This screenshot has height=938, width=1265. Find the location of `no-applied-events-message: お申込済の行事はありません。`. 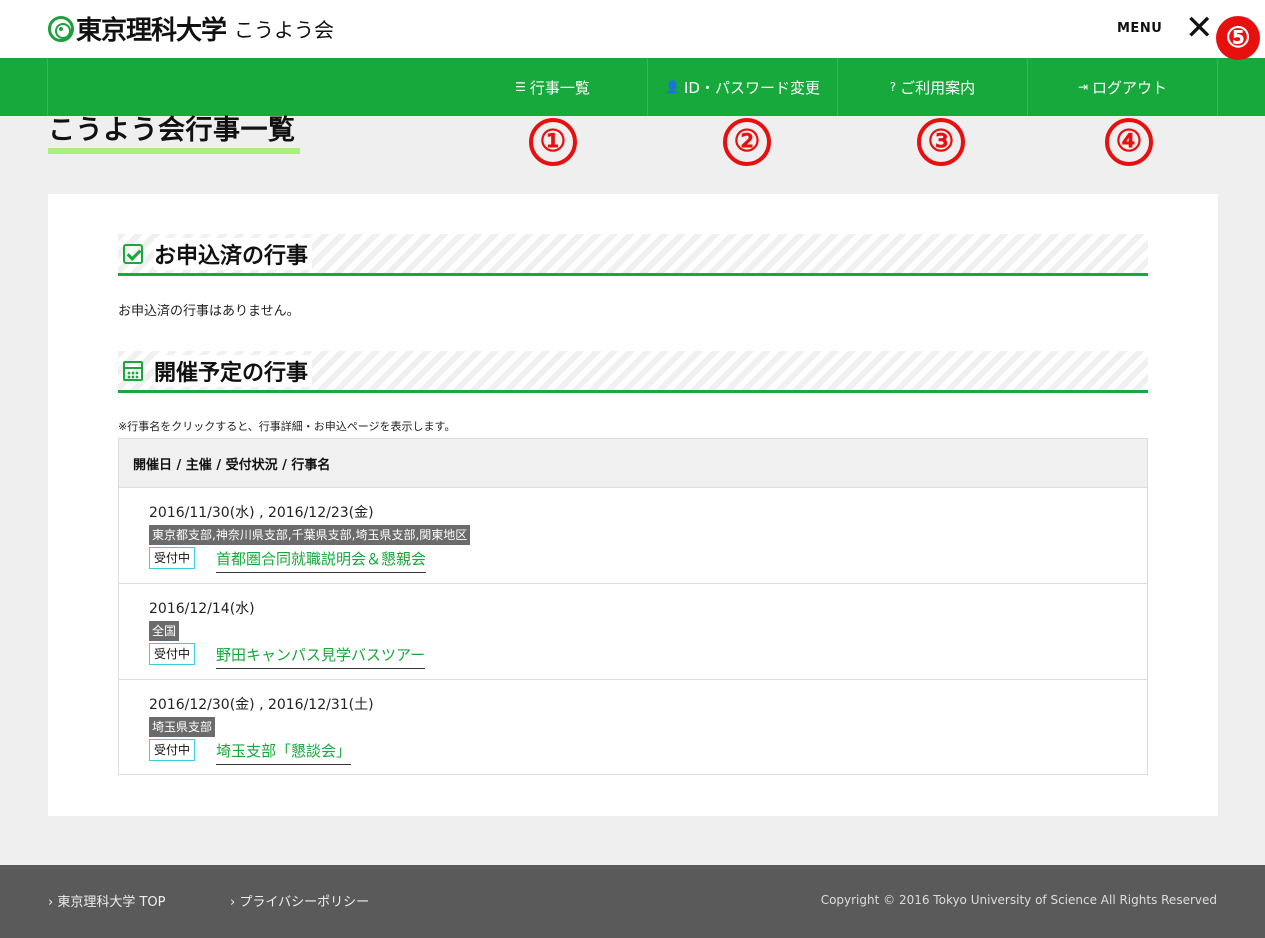

no-applied-events-message: お申込済の行事はありません。 is located at coordinates (209, 311).